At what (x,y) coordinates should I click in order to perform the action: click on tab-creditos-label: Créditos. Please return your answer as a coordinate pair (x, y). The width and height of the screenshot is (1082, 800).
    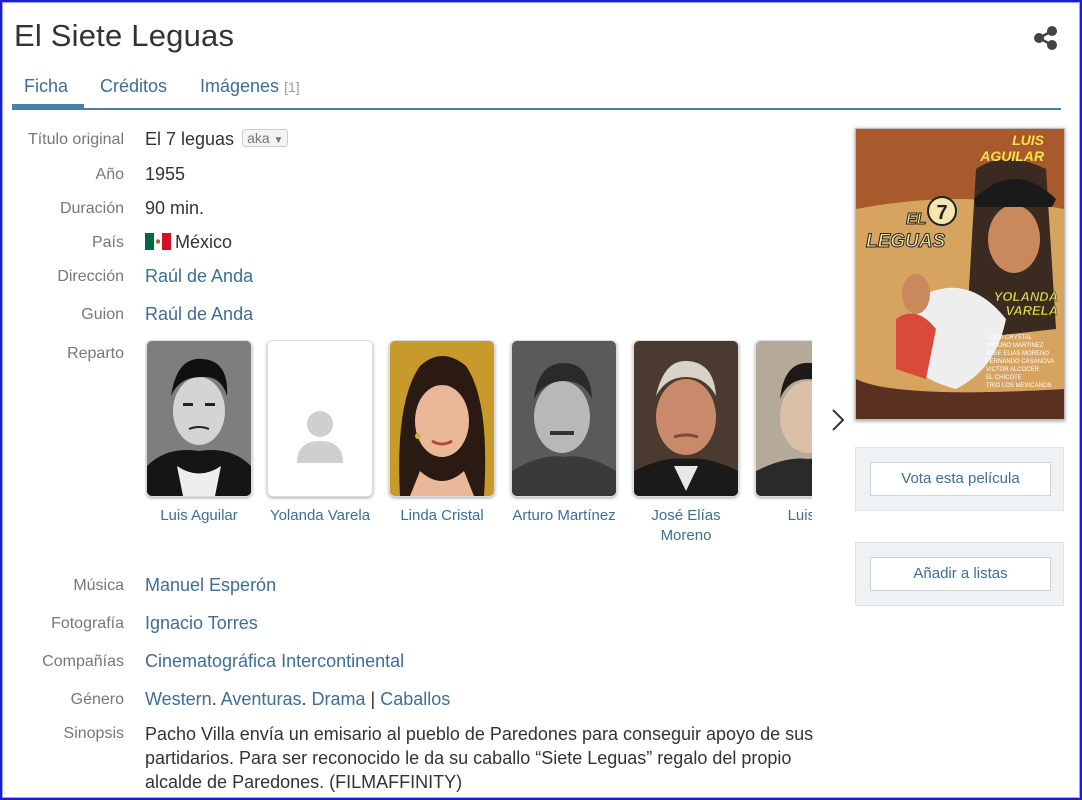
    Looking at the image, I should click on (134, 86).